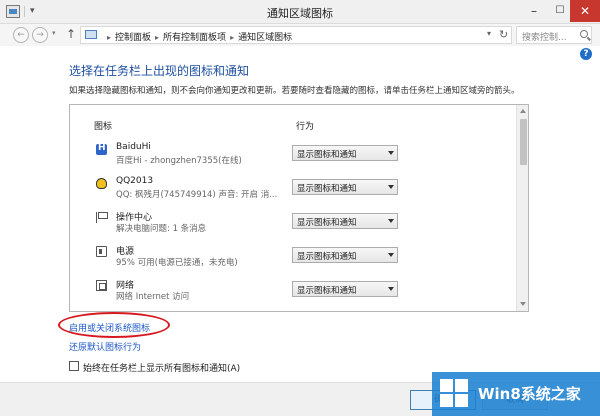 The width and height of the screenshot is (600, 416). What do you see at coordinates (503, 34) in the screenshot?
I see `refresh-icon: ↻` at bounding box center [503, 34].